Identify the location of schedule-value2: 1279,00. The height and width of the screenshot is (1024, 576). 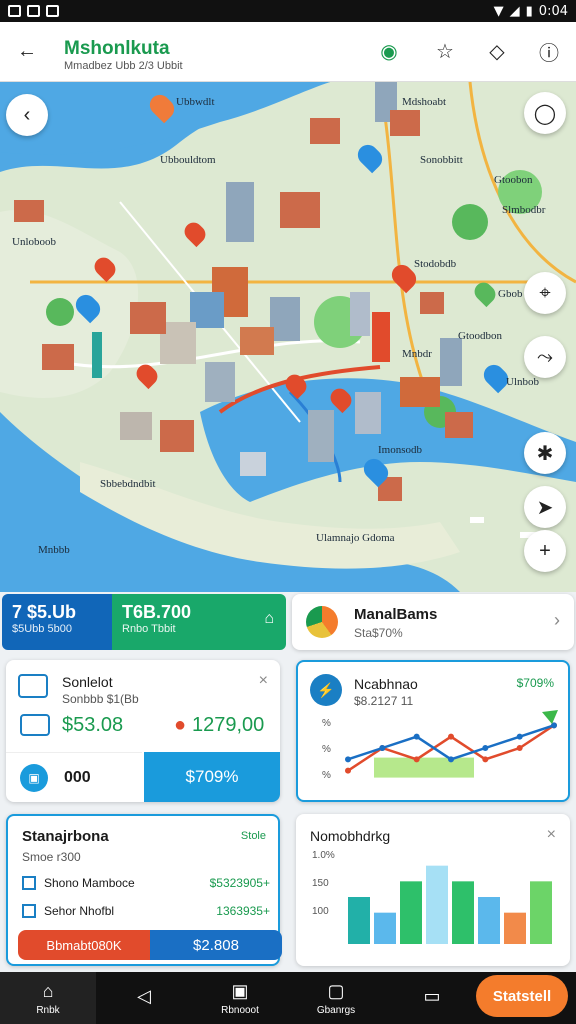
(228, 725).